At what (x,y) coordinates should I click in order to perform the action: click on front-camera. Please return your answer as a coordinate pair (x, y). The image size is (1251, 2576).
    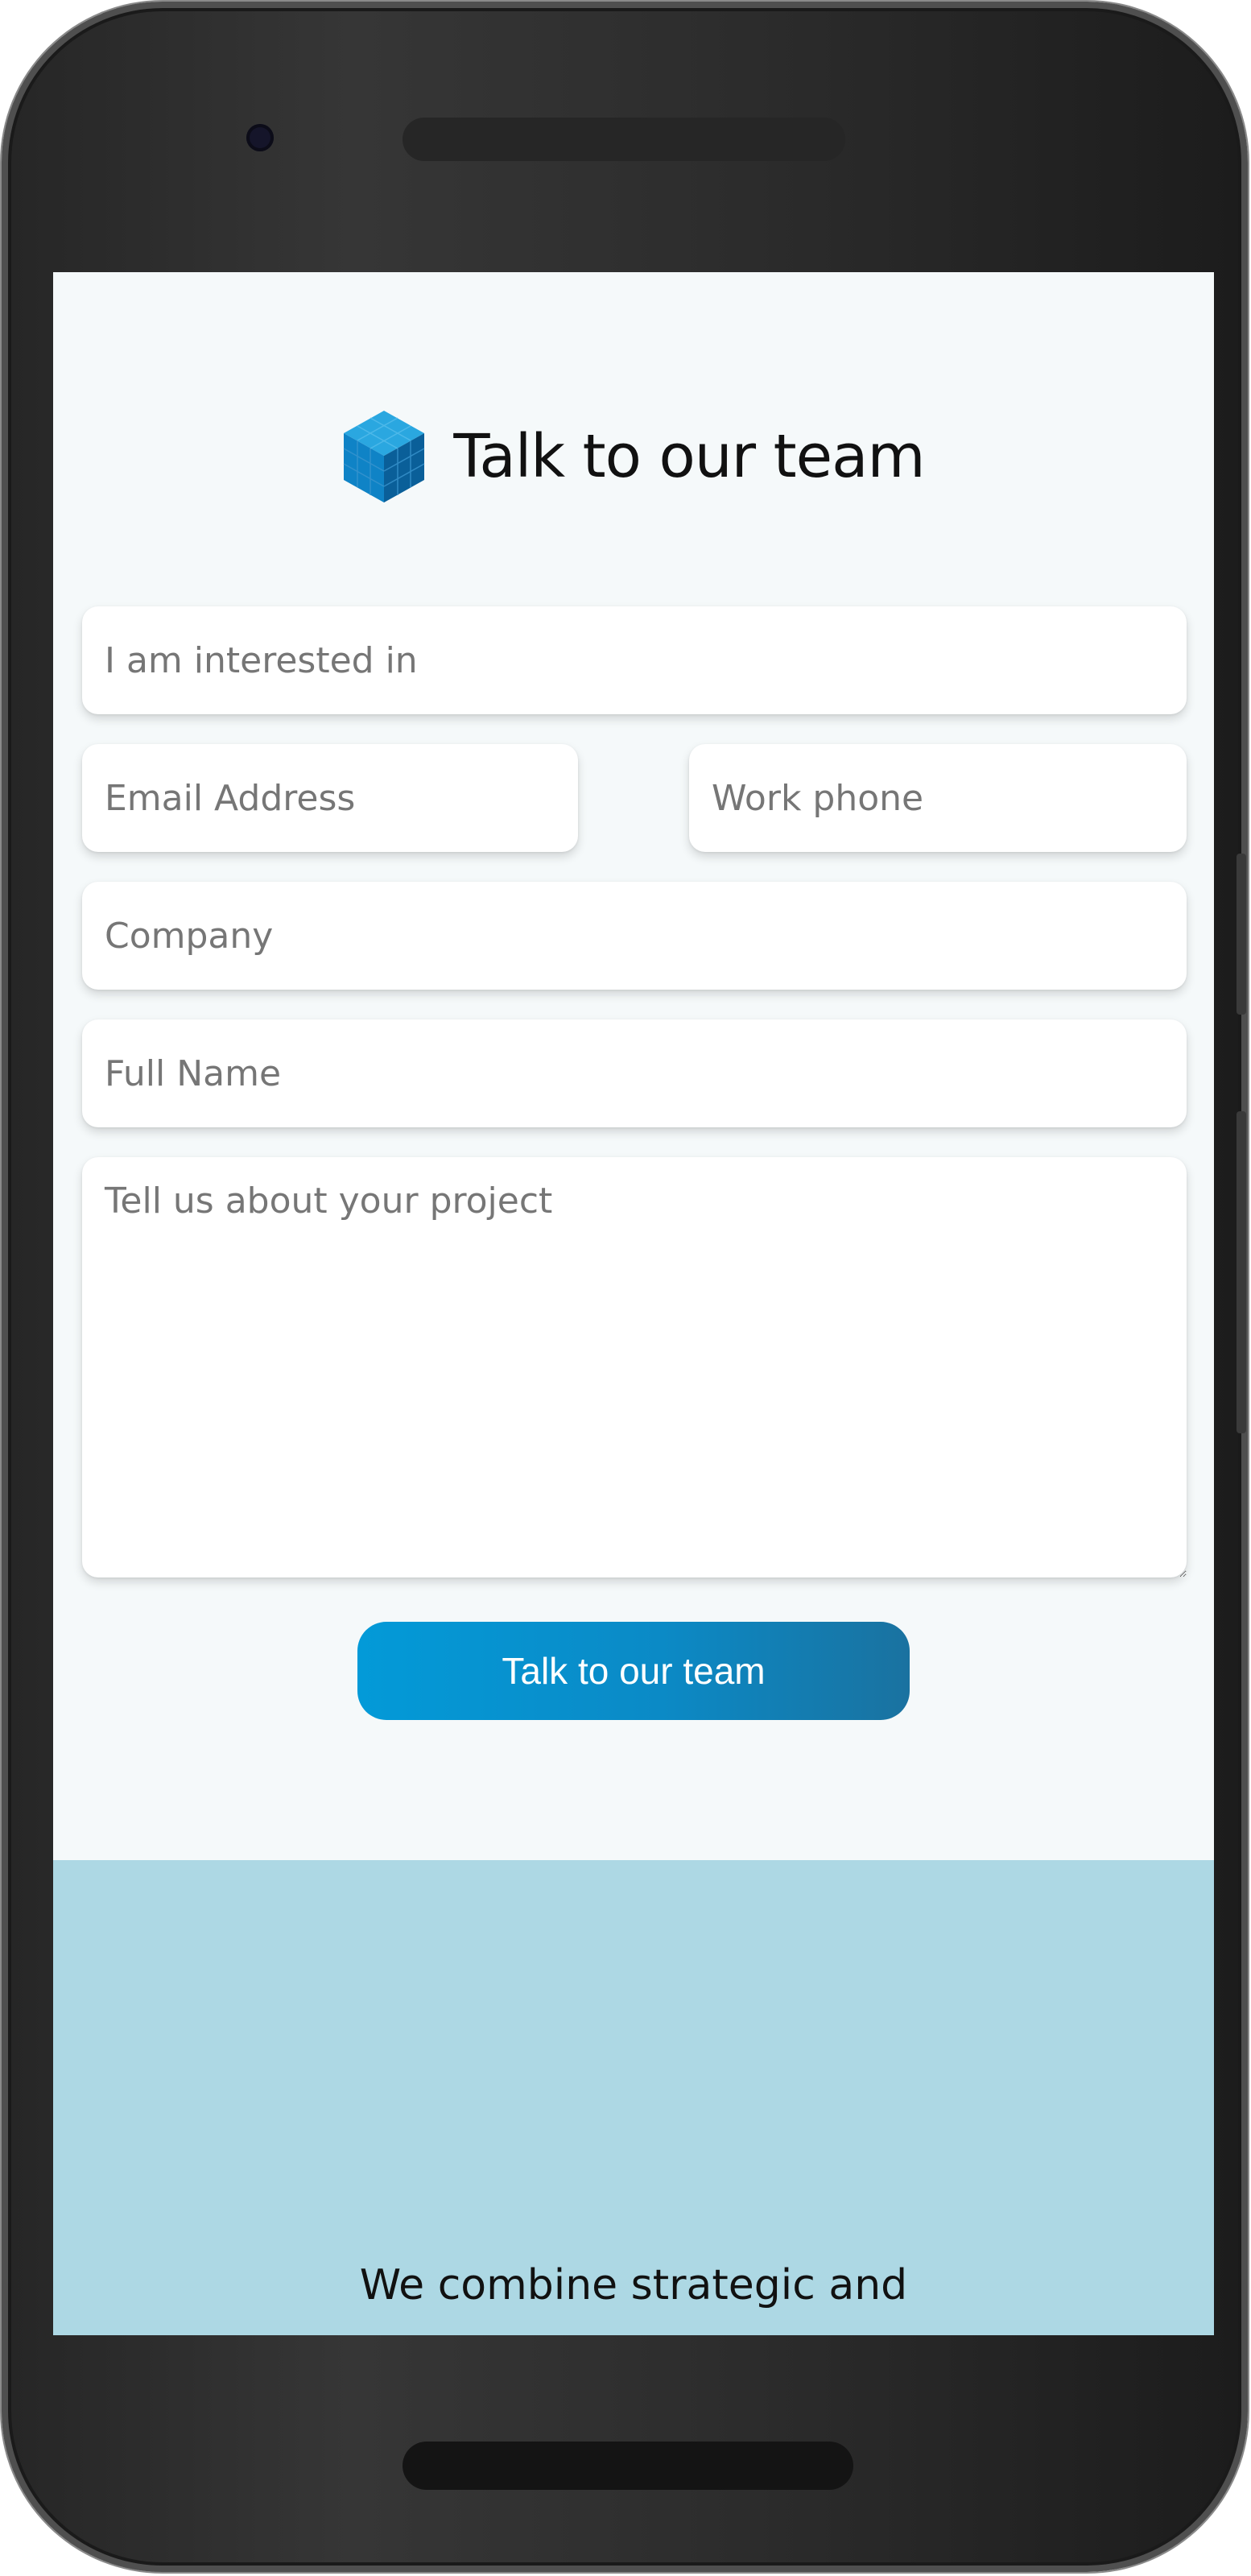
    Looking at the image, I should click on (260, 138).